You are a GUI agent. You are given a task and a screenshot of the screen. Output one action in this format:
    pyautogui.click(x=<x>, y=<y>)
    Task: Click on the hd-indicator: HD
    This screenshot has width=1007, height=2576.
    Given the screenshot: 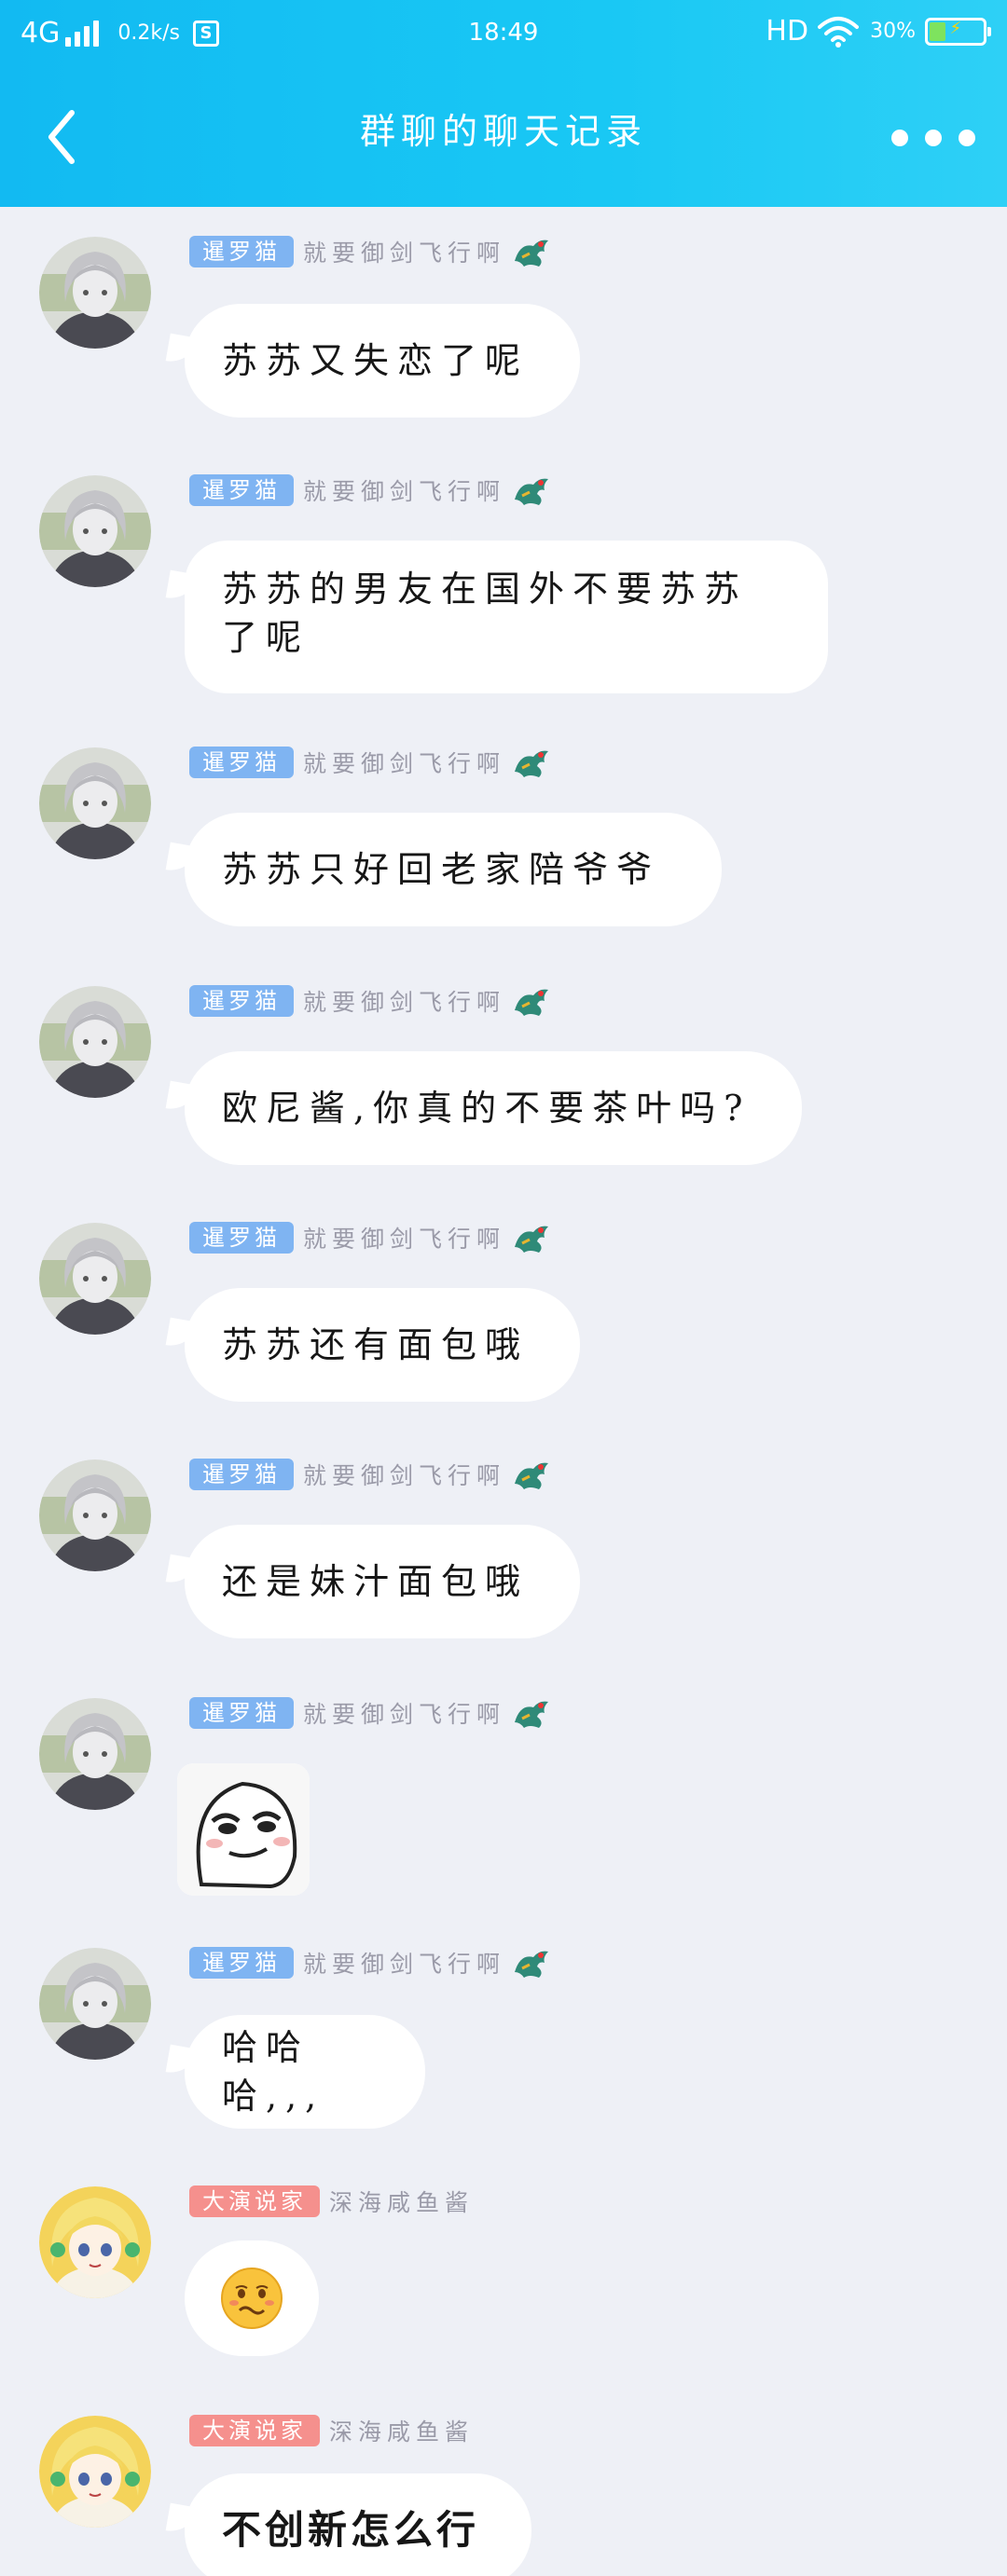 What is the action you would take?
    pyautogui.click(x=787, y=31)
    